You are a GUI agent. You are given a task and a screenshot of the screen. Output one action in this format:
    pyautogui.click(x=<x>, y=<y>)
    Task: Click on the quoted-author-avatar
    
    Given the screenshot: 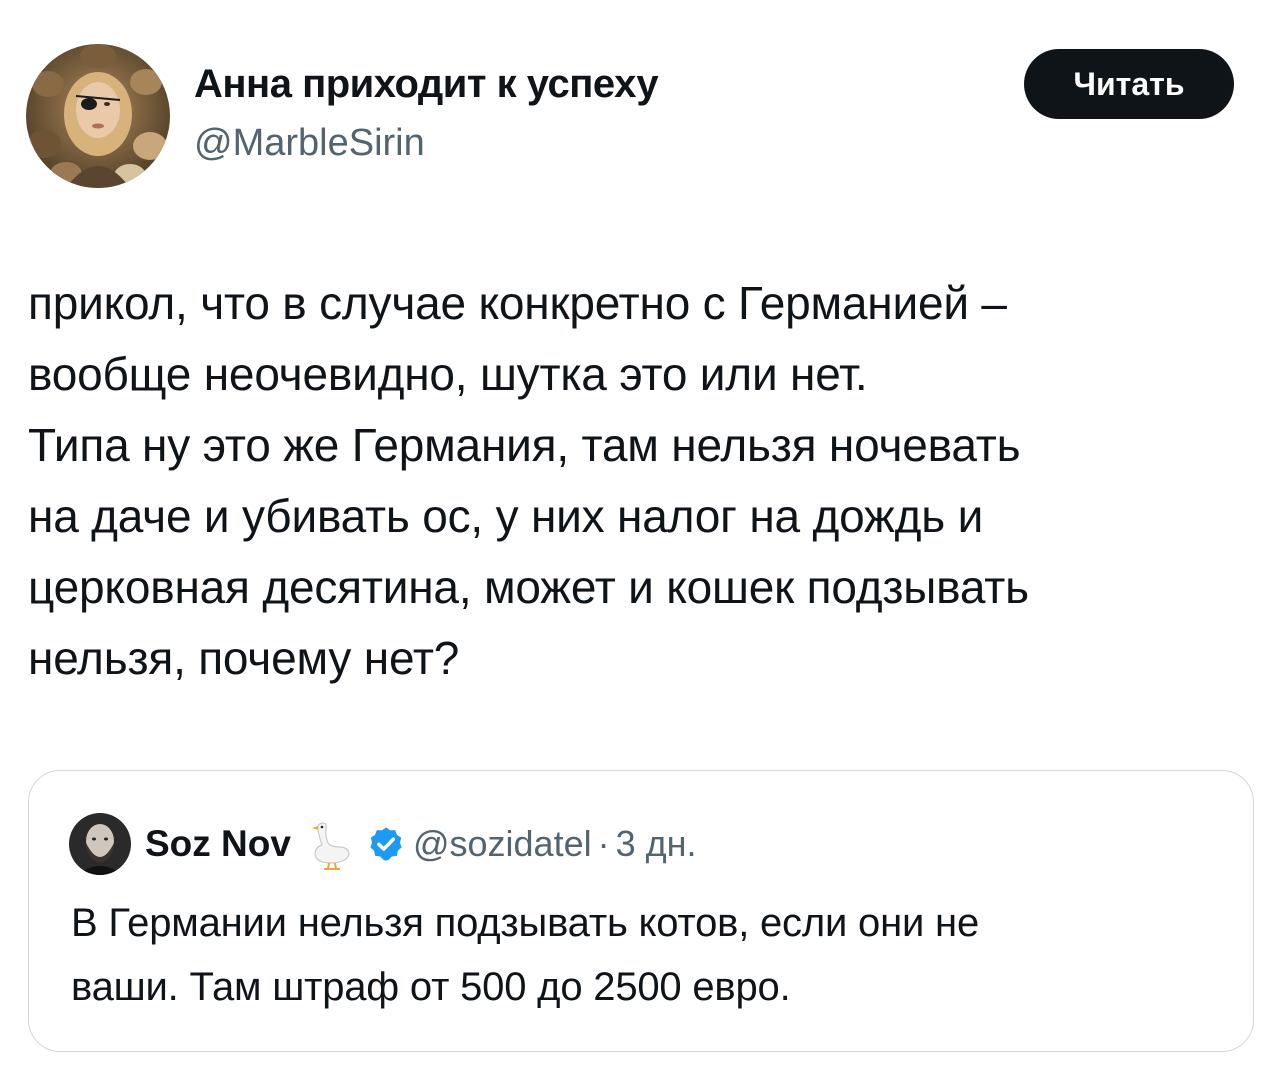 What is the action you would take?
    pyautogui.click(x=100, y=844)
    